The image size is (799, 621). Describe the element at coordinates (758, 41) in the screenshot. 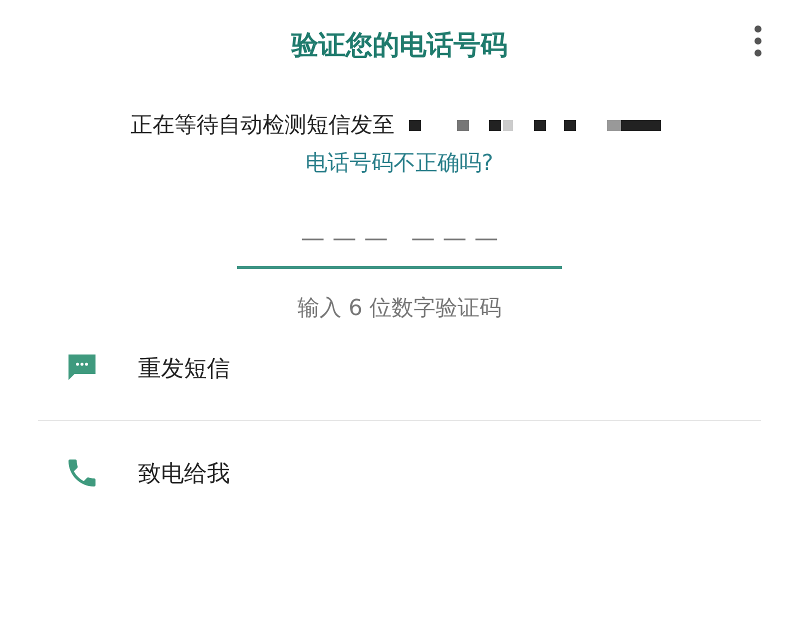

I see `menu-icon` at that location.